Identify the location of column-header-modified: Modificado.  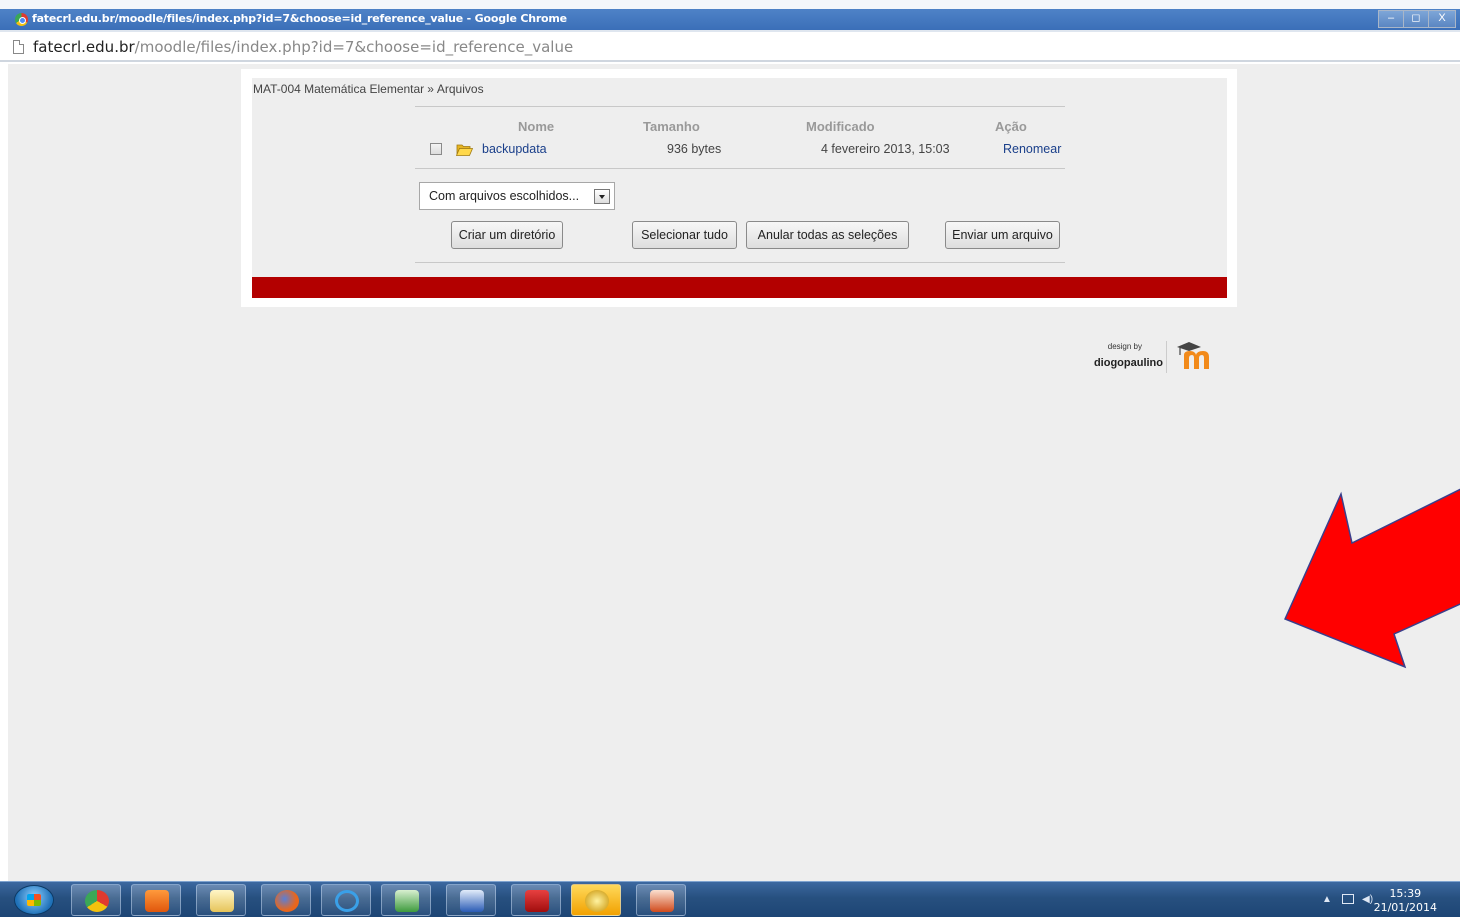
(840, 126).